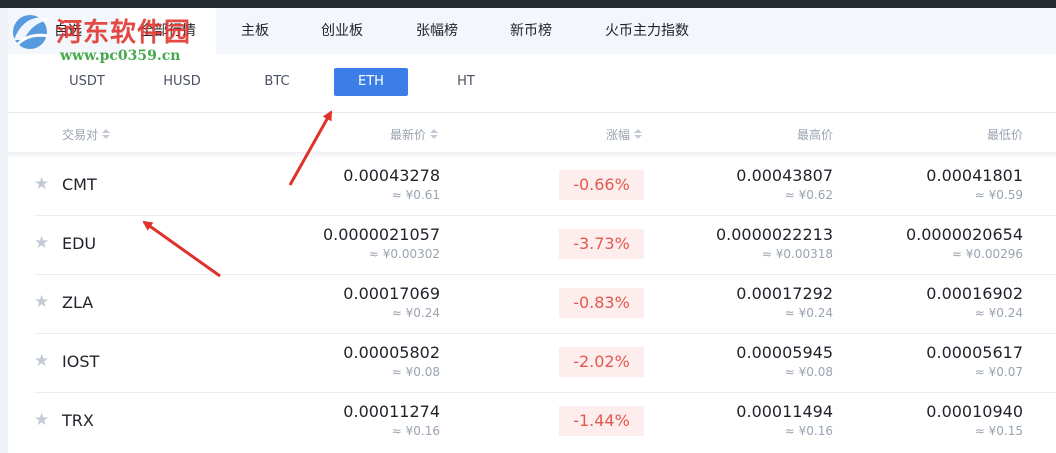 Image resolution: width=1056 pixels, height=453 pixels. What do you see at coordinates (237, 194) in the screenshot?
I see `annotation-arrows` at bounding box center [237, 194].